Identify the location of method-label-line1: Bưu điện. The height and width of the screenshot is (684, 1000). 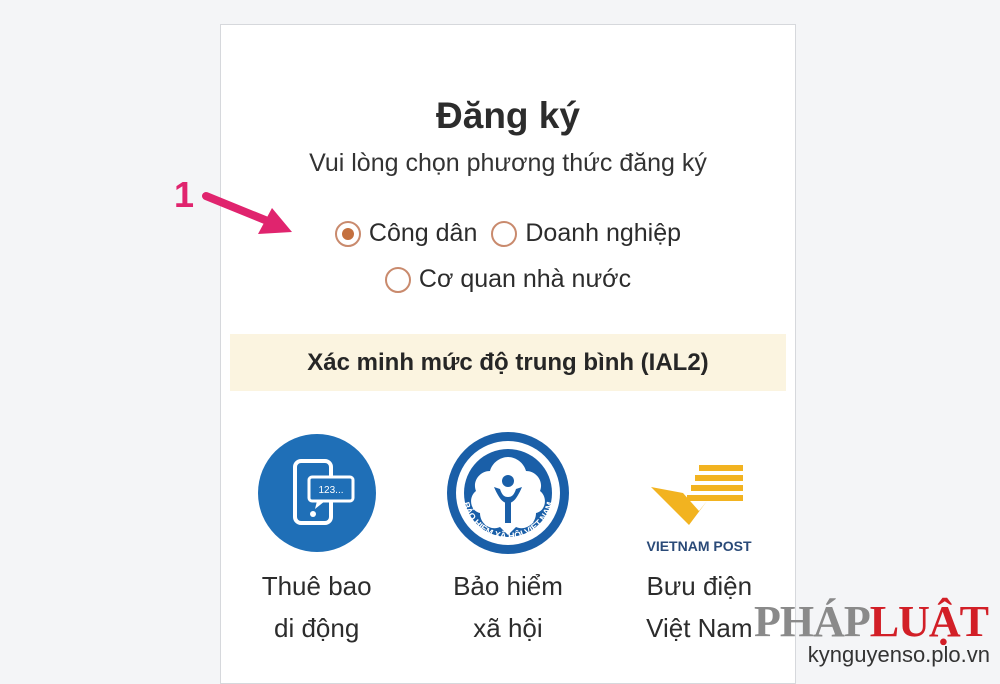
(699, 586).